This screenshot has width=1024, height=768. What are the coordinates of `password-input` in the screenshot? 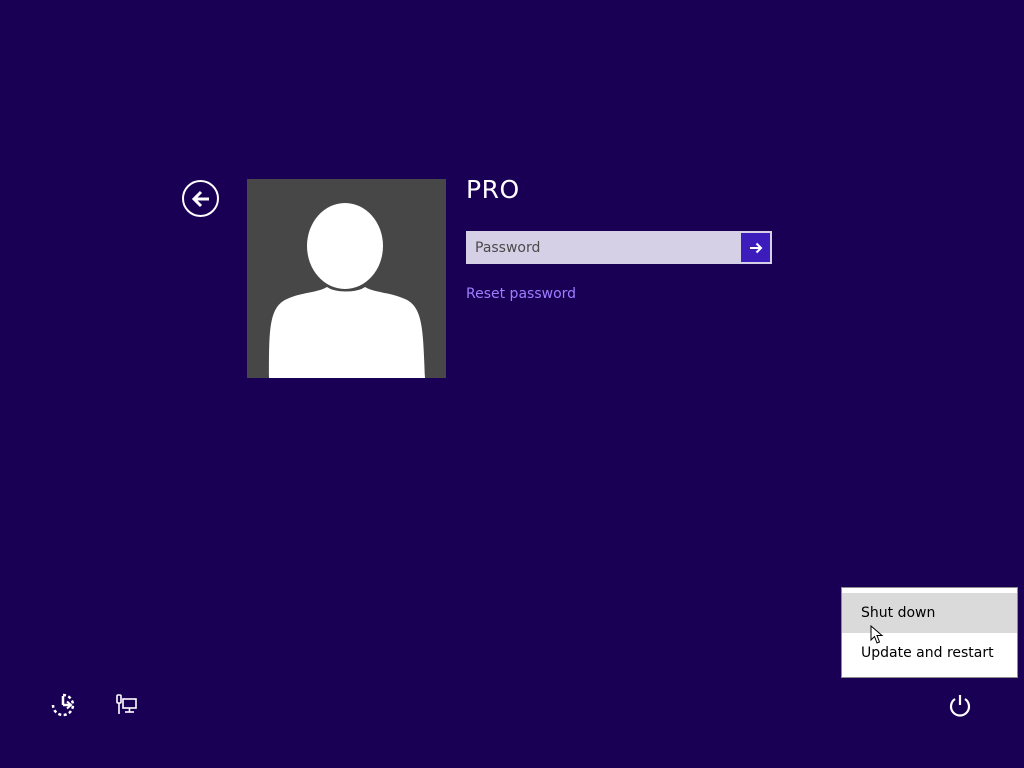 It's located at (603, 247).